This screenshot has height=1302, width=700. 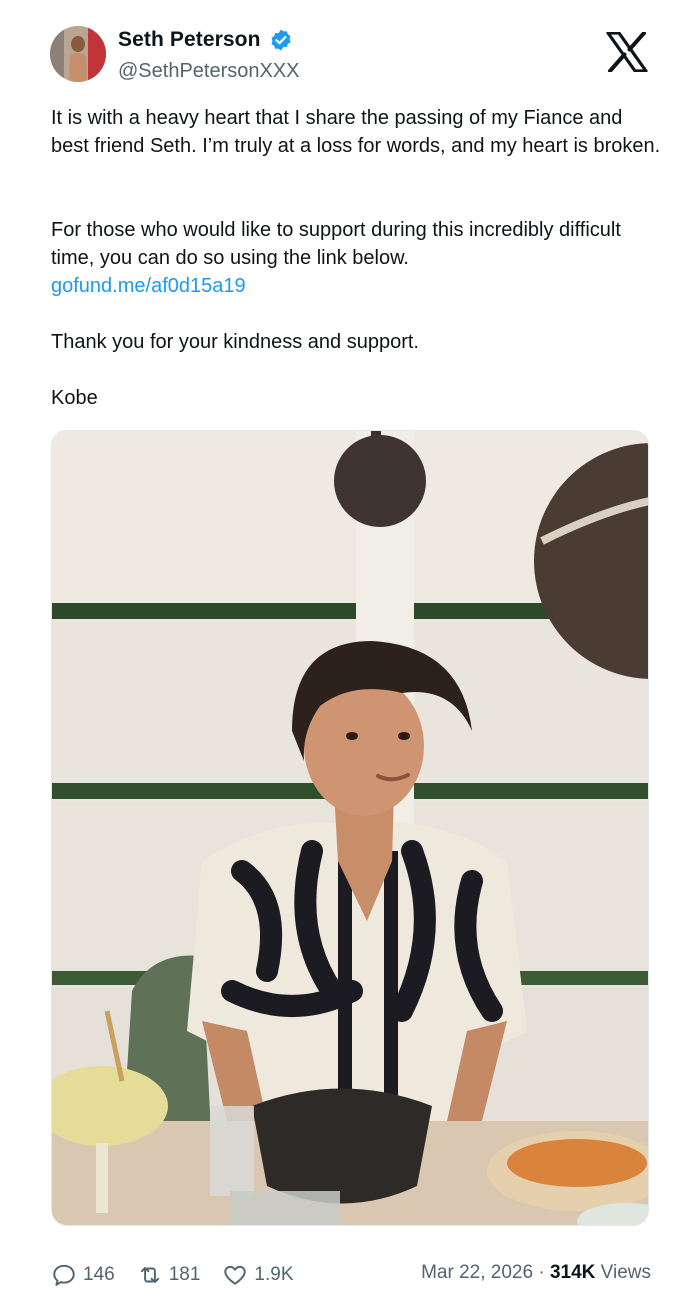 I want to click on gofundme-link: gofund.me/af0d15a19, so click(x=356, y=286).